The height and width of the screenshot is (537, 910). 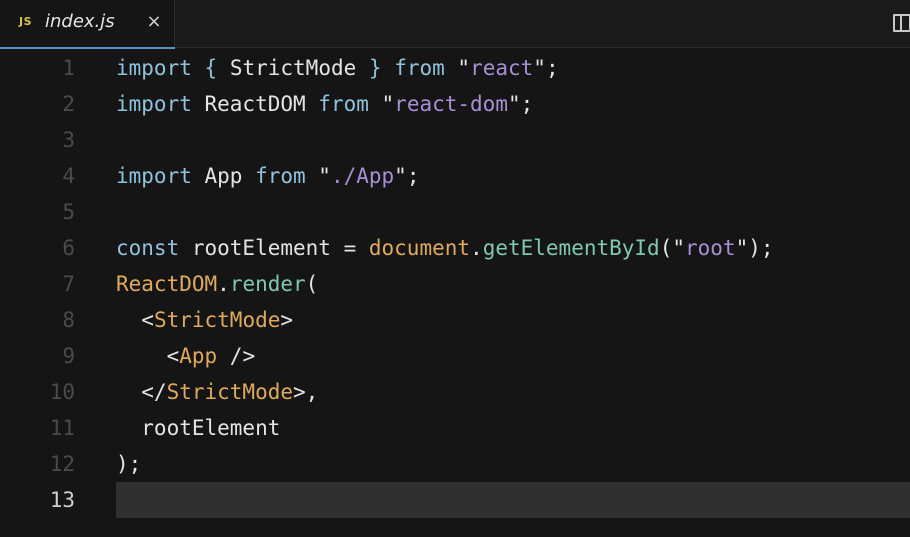 I want to click on line-number: 4, so click(x=68, y=176).